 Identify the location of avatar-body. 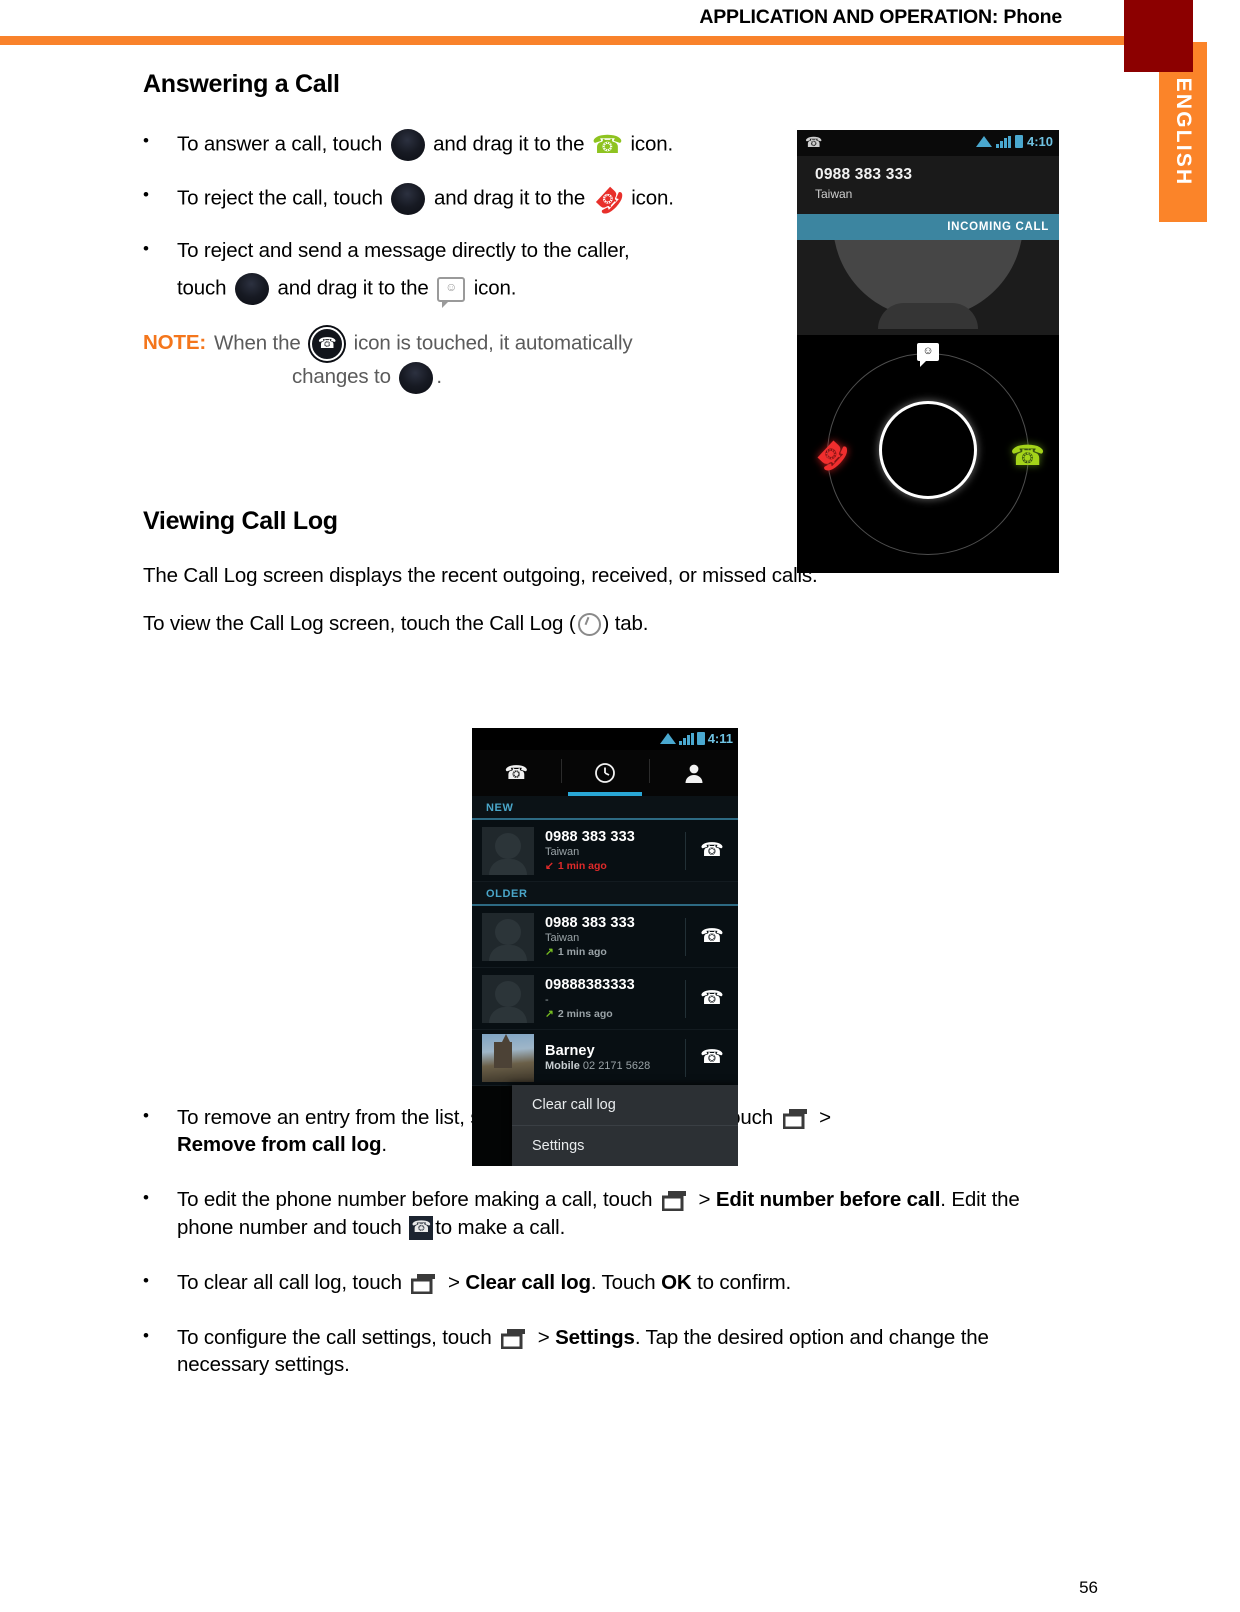
(928, 316).